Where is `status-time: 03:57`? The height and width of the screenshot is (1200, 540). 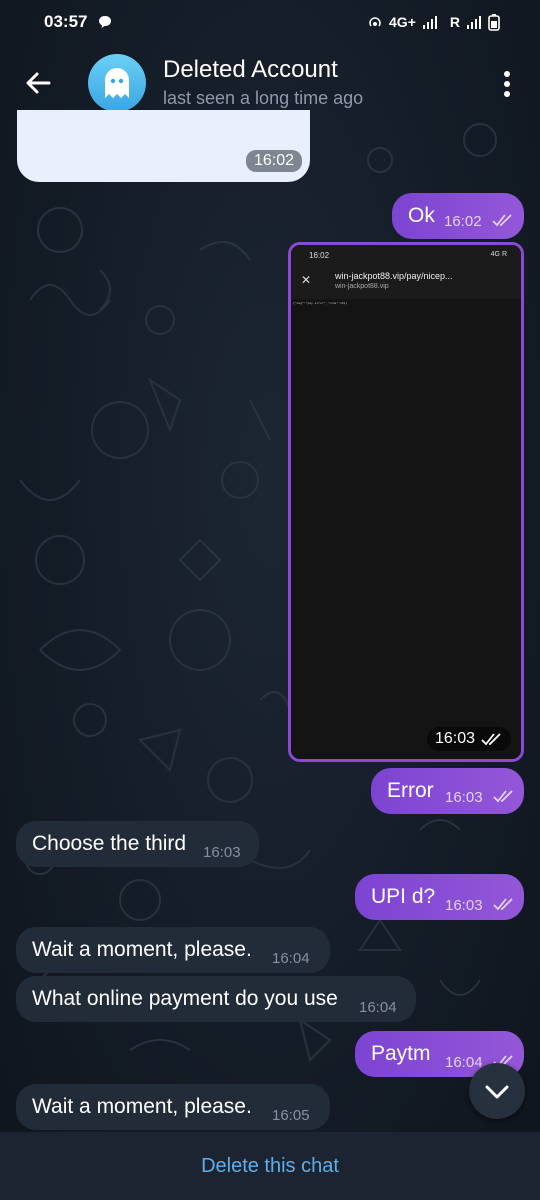 status-time: 03:57 is located at coordinates (66, 21).